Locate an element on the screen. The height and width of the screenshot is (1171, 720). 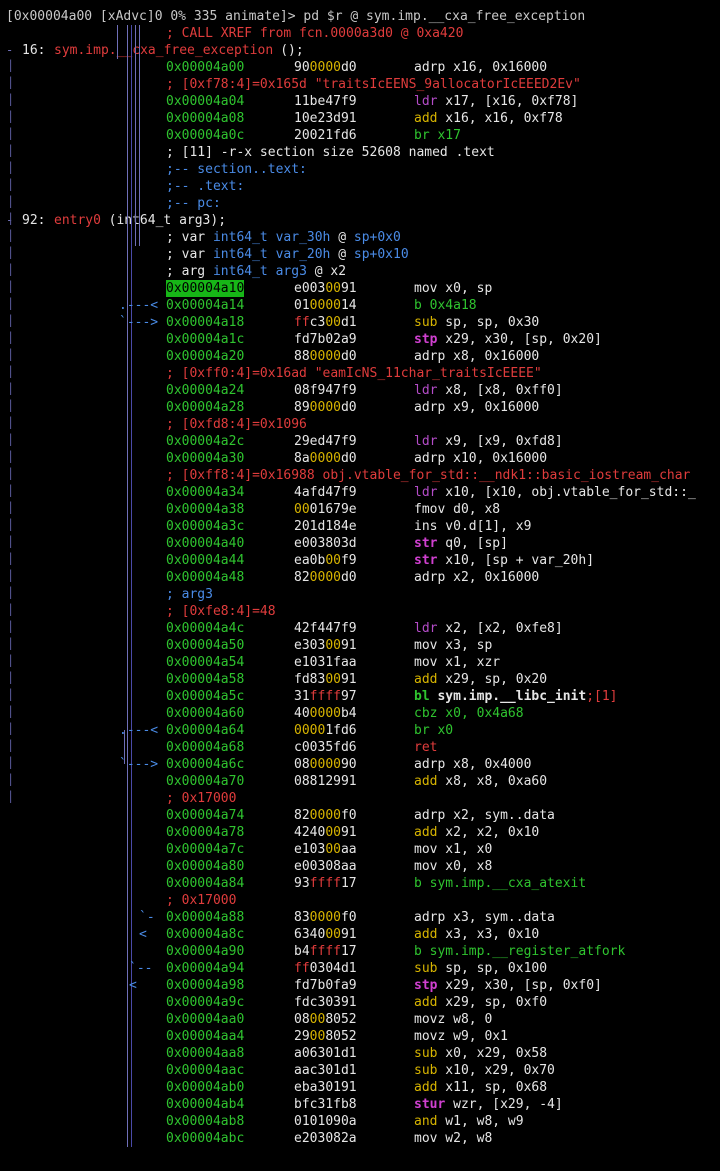
instruction-address: 0x00004abc is located at coordinates (205, 1138).